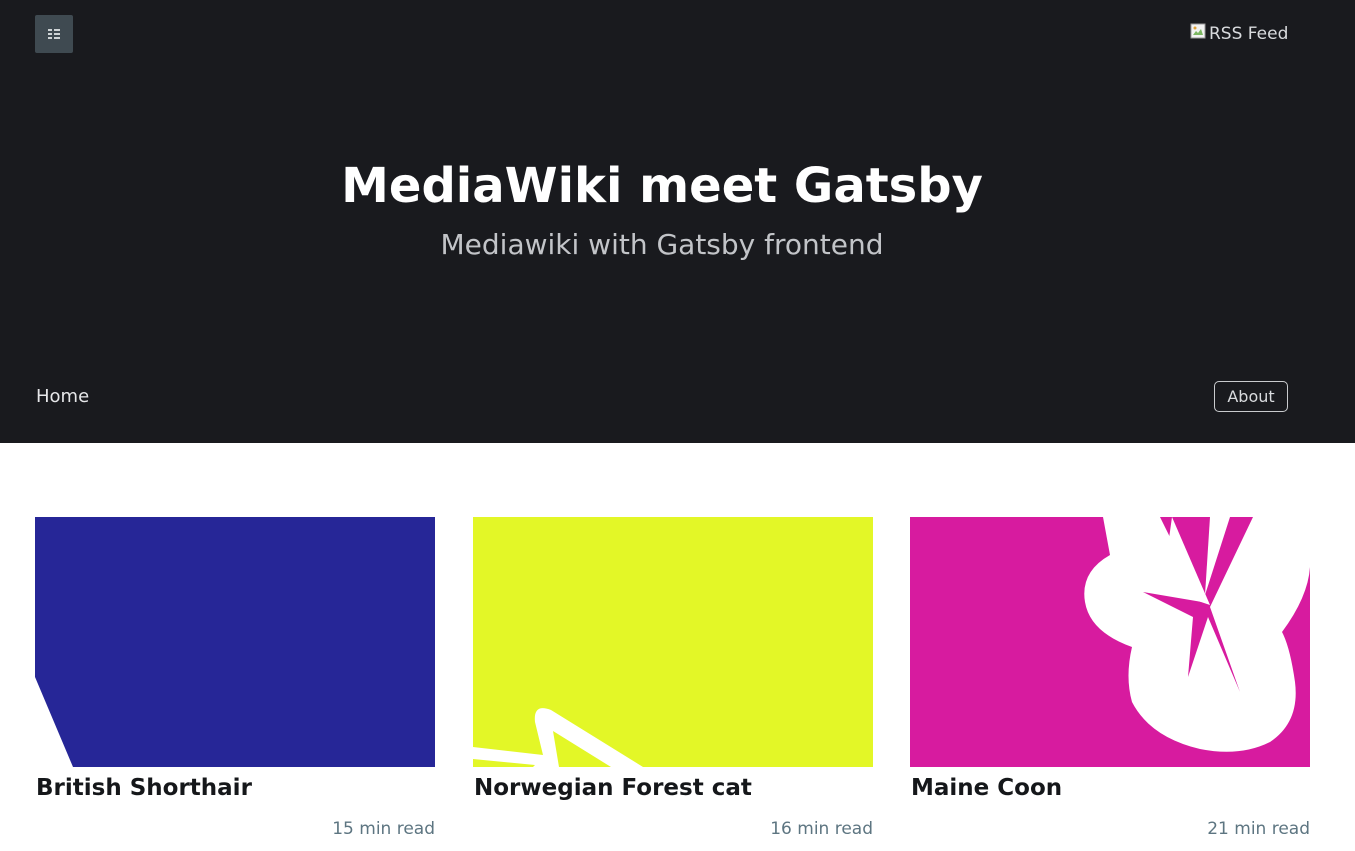  I want to click on post-read-time: 15 min read, so click(383, 829).